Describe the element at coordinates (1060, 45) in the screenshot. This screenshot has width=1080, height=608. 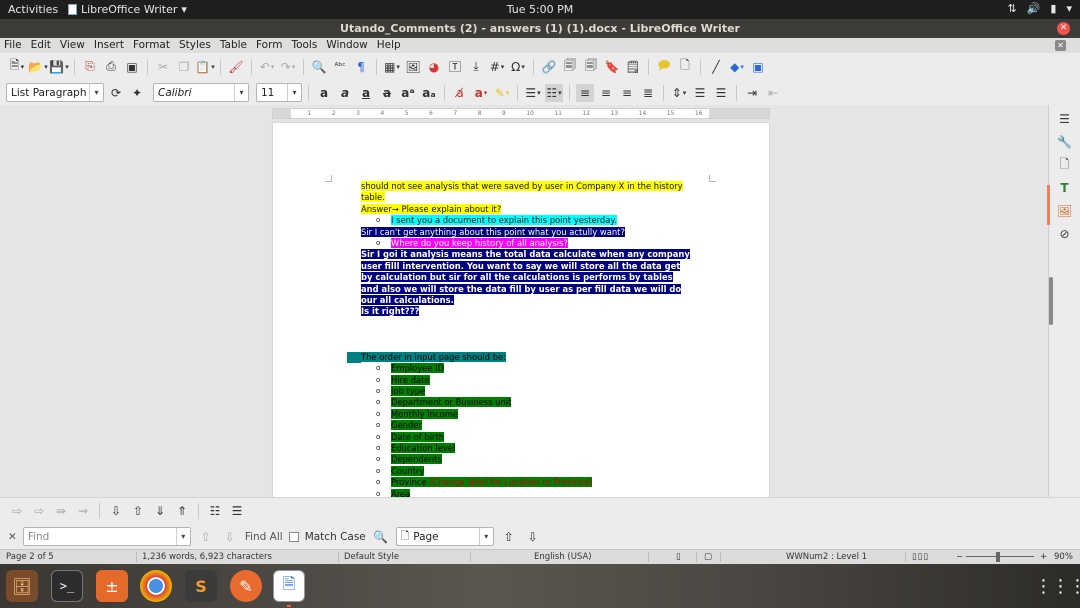
I see `close-document-icon: ✕` at that location.